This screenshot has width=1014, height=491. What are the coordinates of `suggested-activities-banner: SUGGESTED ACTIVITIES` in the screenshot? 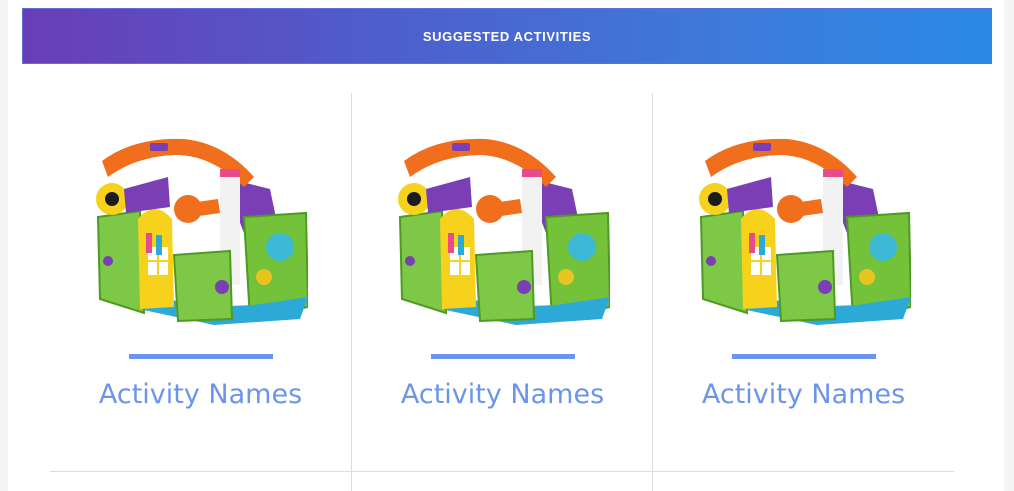 It's located at (507, 36).